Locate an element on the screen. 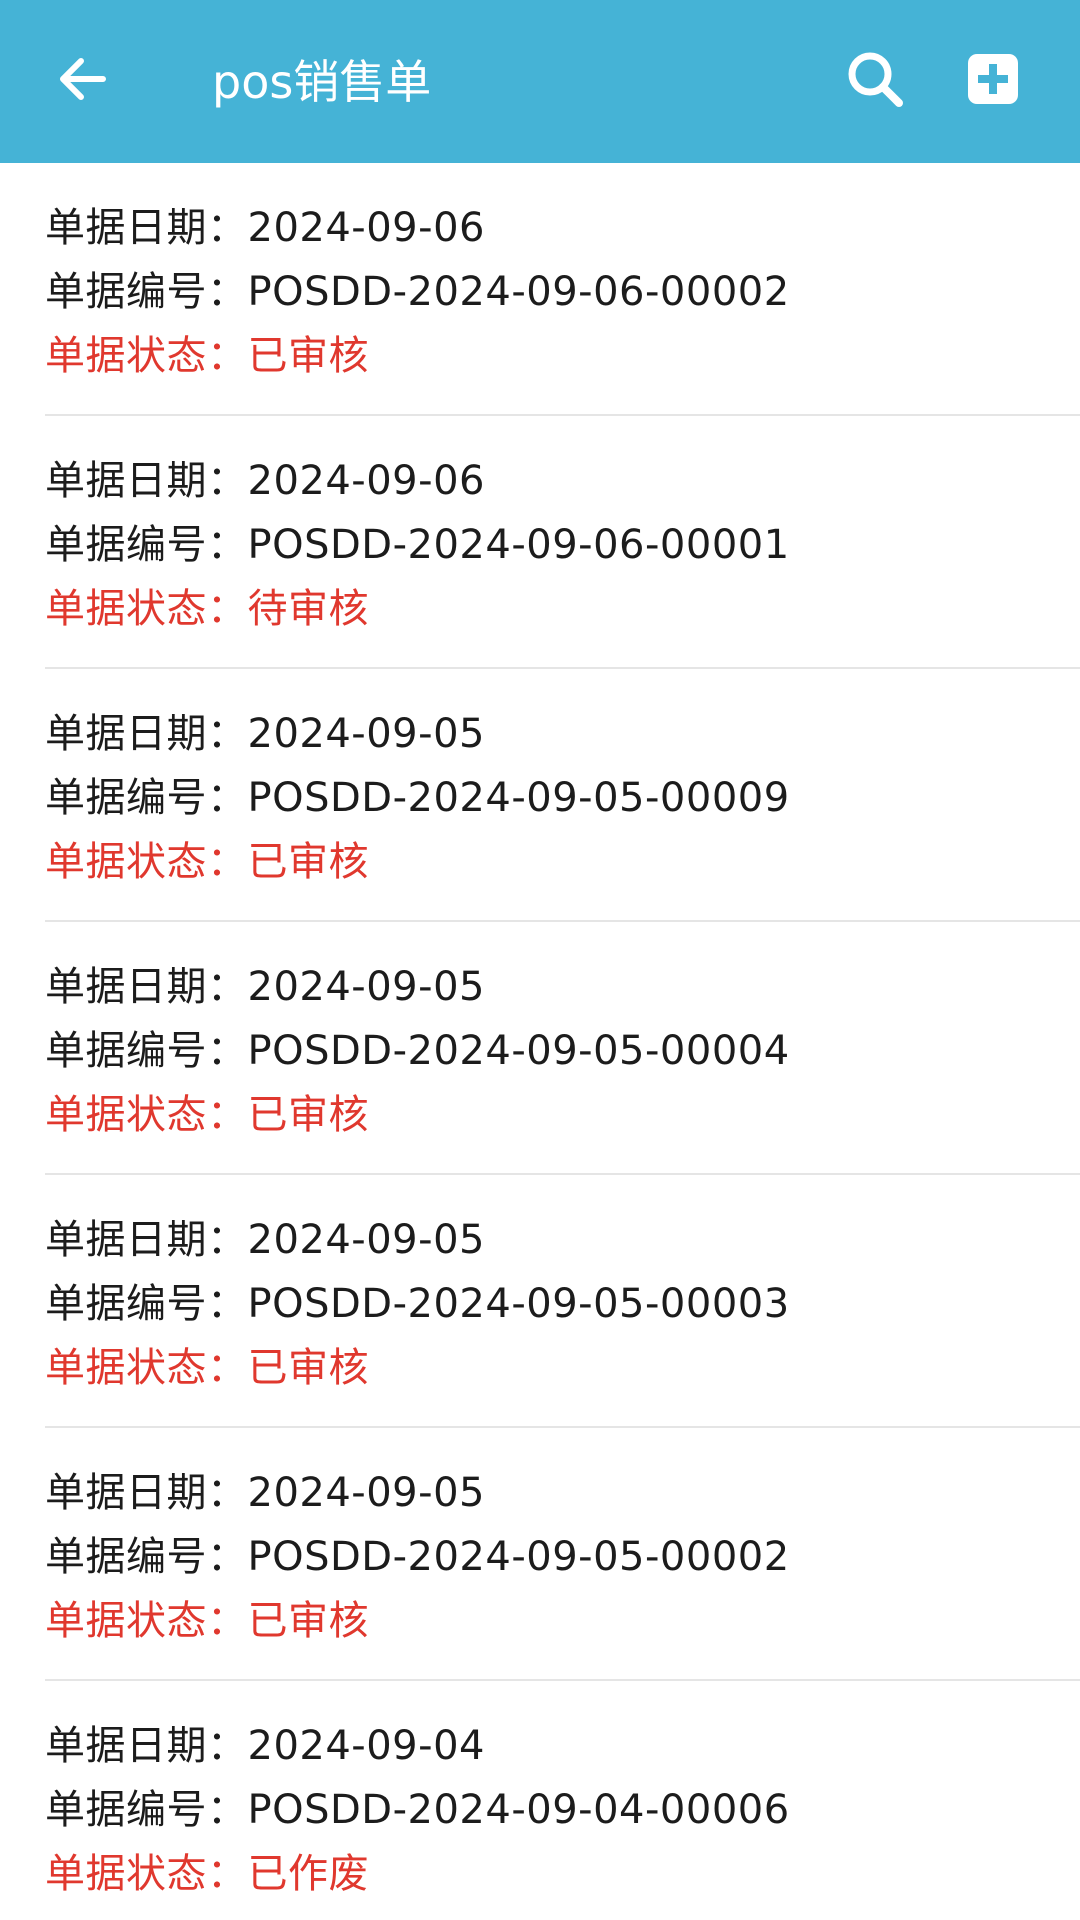  plus-square-icon is located at coordinates (993, 81).